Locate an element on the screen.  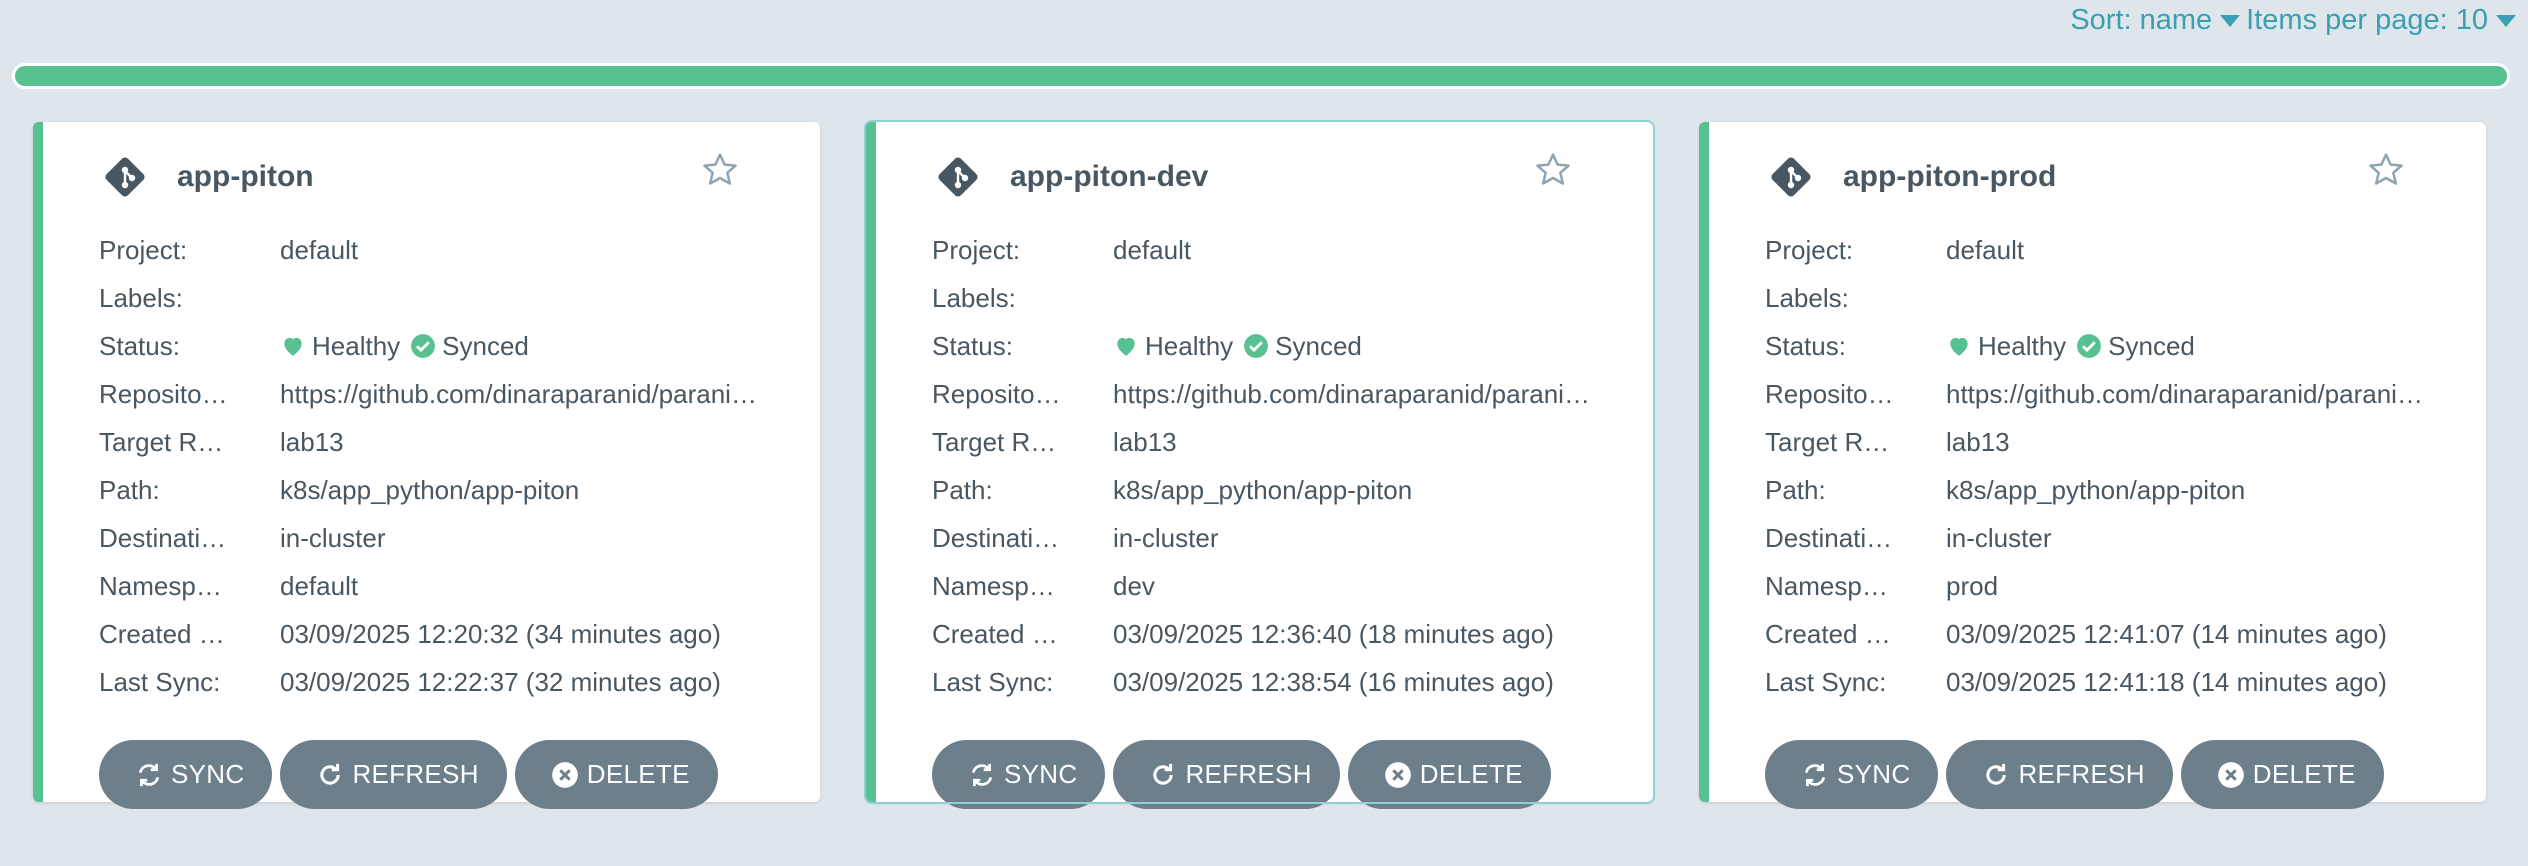
items-per-page-label: Items per page: 10 is located at coordinates (2367, 19).